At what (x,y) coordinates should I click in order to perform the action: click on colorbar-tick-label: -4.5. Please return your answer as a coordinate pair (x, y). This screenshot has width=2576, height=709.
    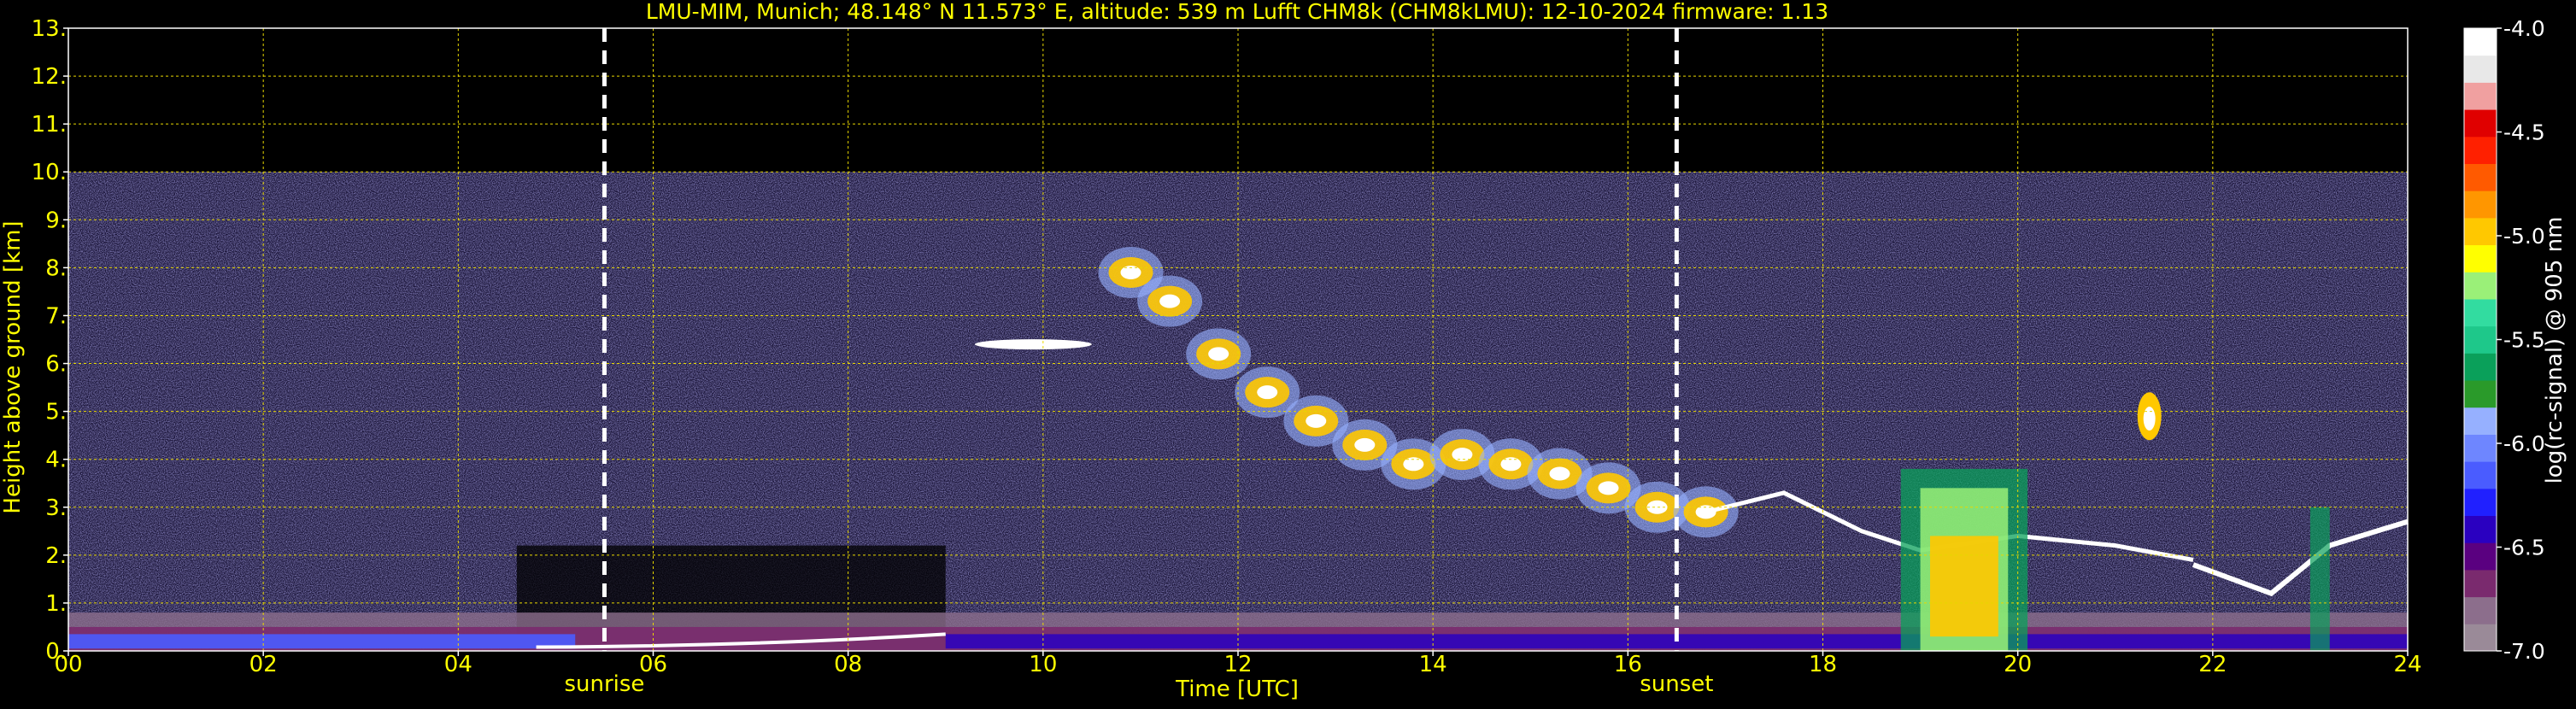
    Looking at the image, I should click on (2524, 132).